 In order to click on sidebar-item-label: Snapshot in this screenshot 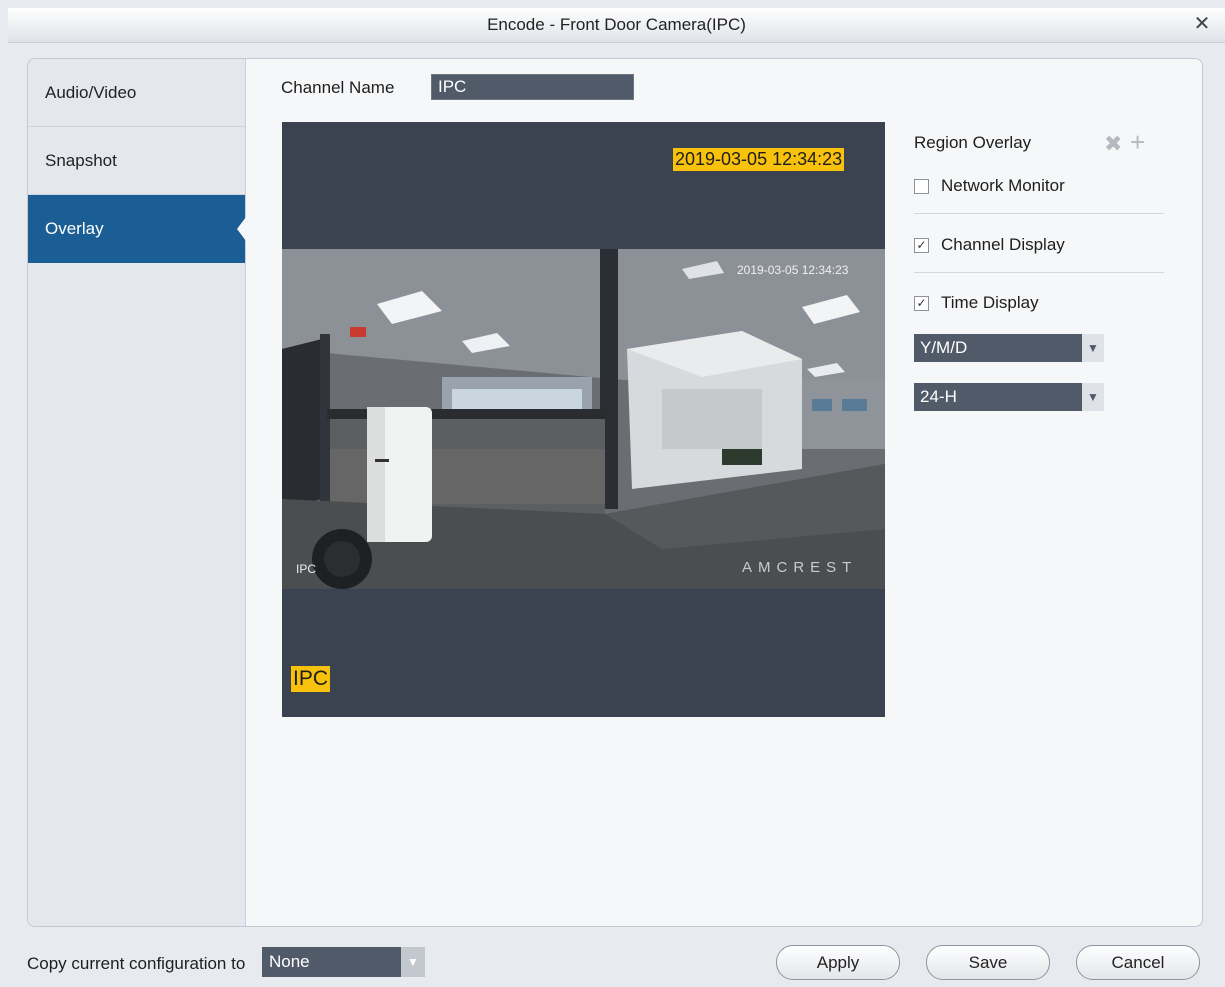, I will do `click(81, 160)`.